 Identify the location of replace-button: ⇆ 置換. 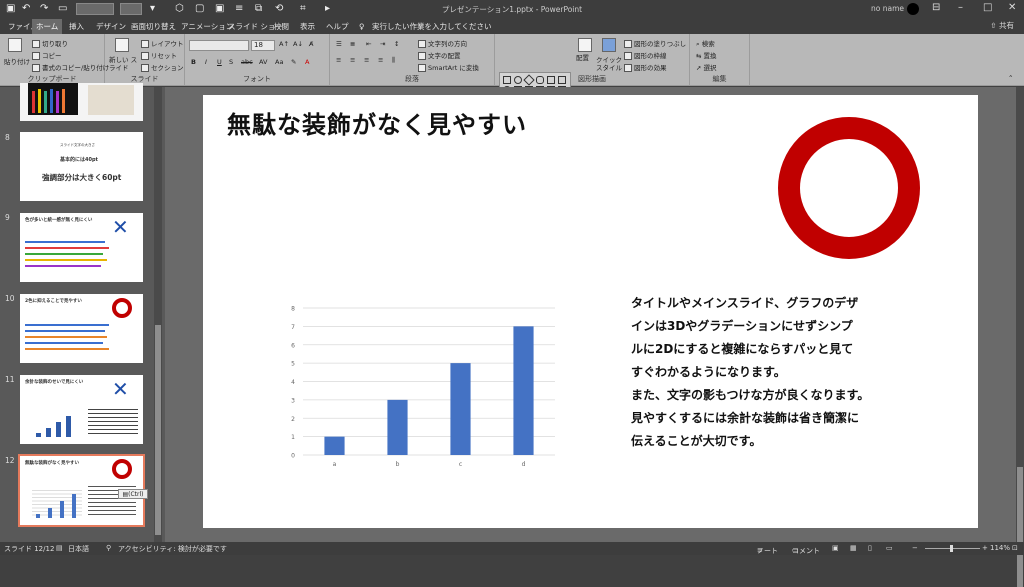
(706, 55).